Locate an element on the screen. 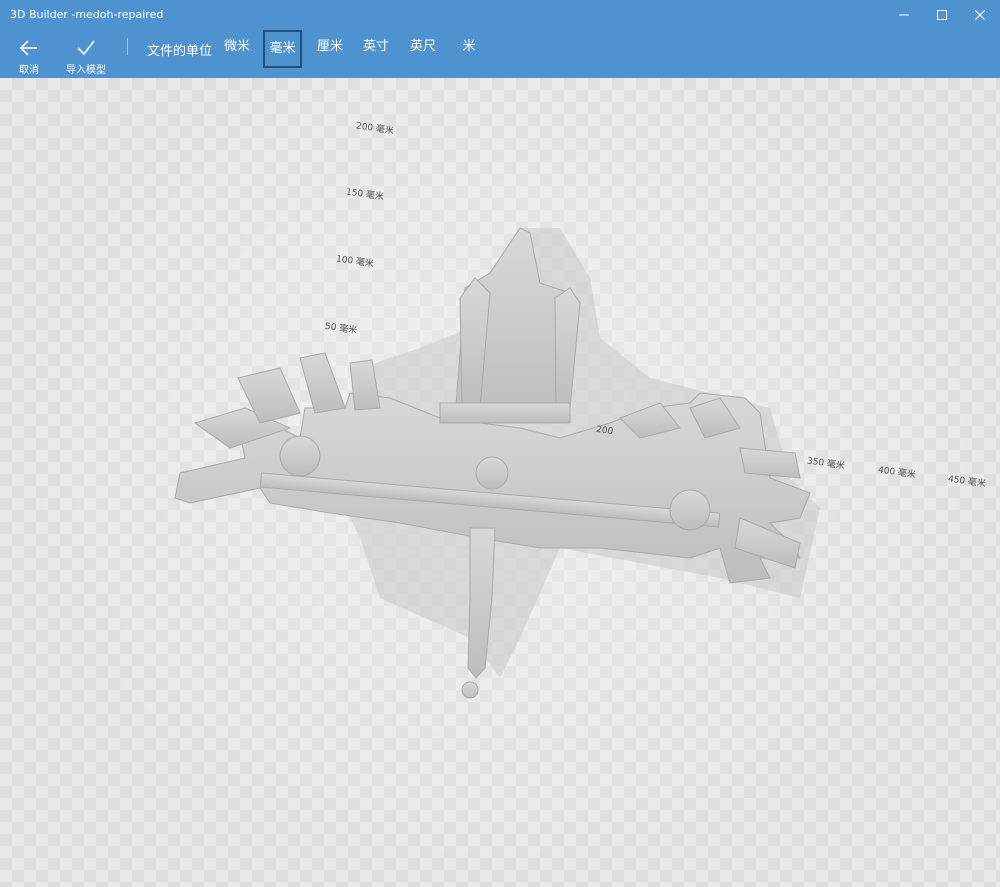 This screenshot has width=1000, height=887. close-icon is located at coordinates (980, 15).